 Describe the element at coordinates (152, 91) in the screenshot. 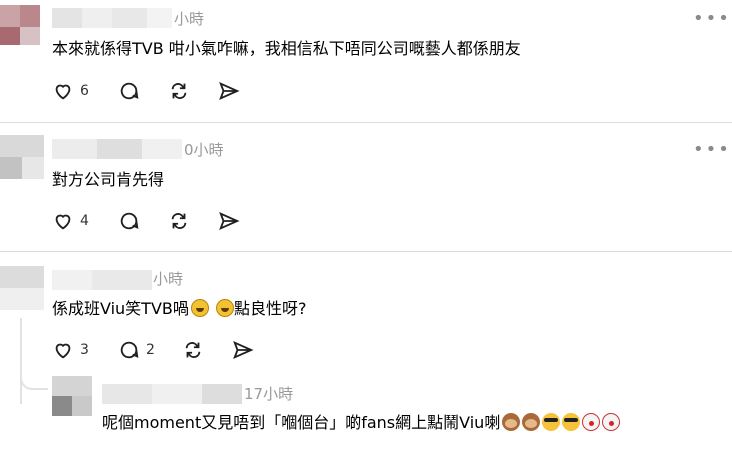

I see `post-actions: 6` at that location.